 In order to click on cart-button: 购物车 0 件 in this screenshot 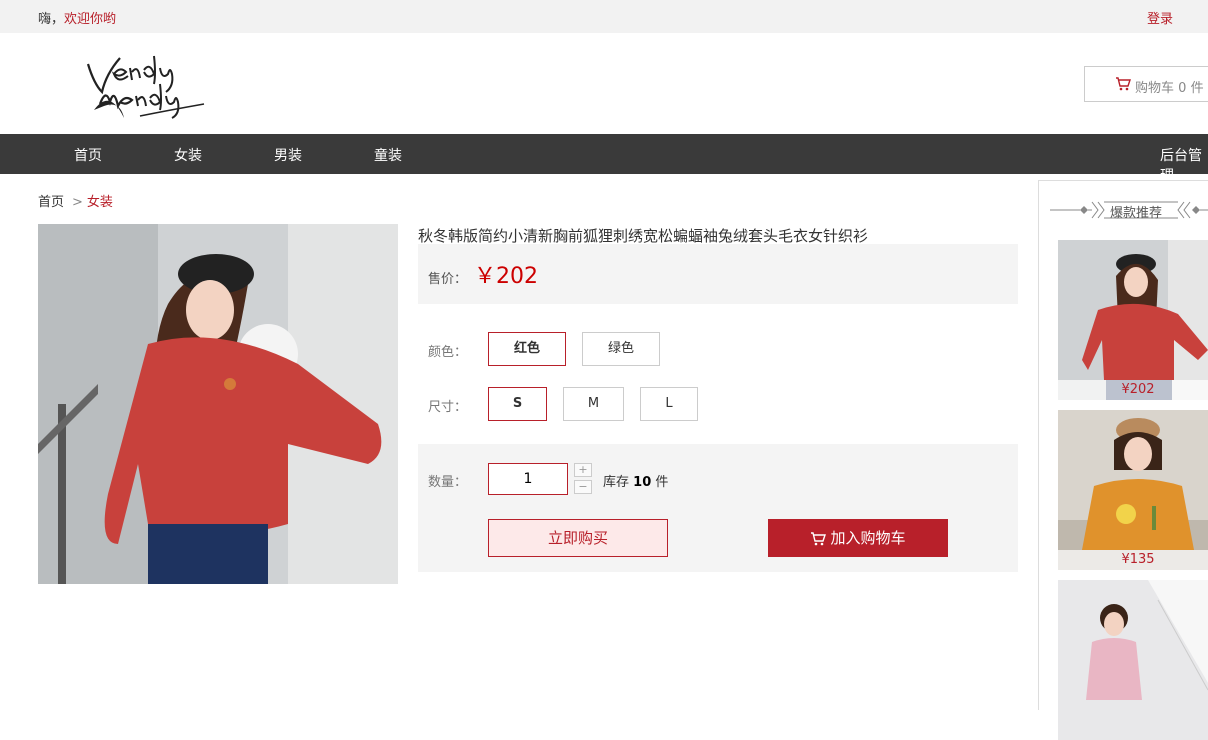, I will do `click(1146, 84)`.